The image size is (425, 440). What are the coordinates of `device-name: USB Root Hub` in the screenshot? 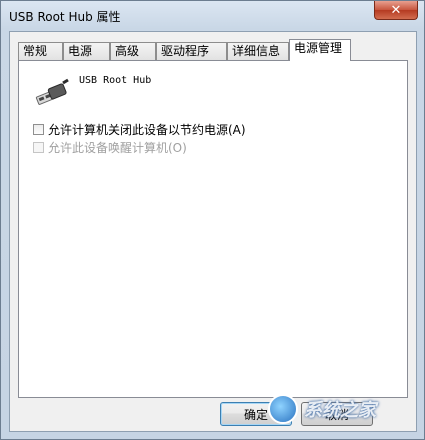 It's located at (115, 80).